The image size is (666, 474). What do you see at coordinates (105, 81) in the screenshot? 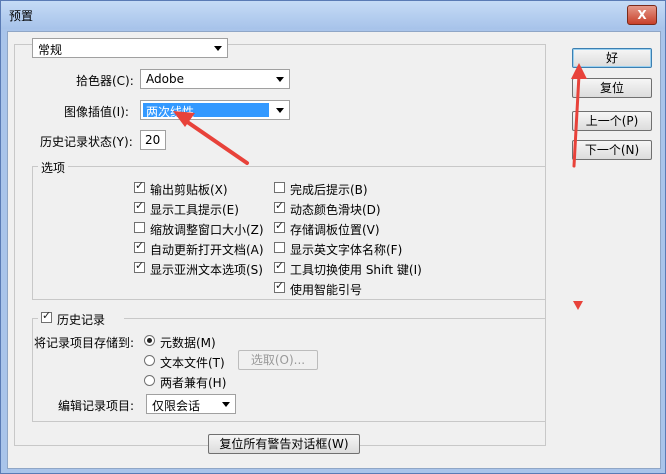
I see `color-picker-label: 拾色器(C):` at bounding box center [105, 81].